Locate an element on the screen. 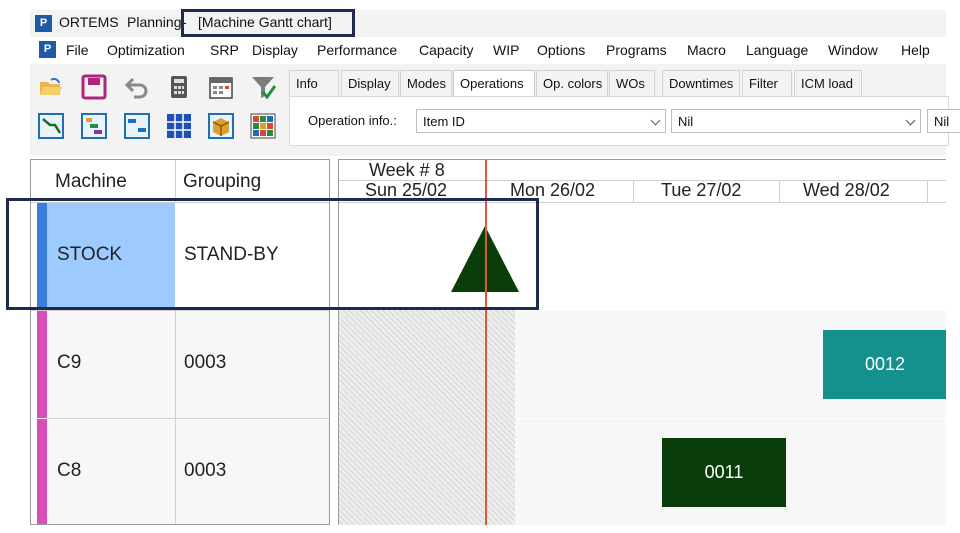 This screenshot has height=533, width=960. operation-info-label: Operation info.: is located at coordinates (352, 120).